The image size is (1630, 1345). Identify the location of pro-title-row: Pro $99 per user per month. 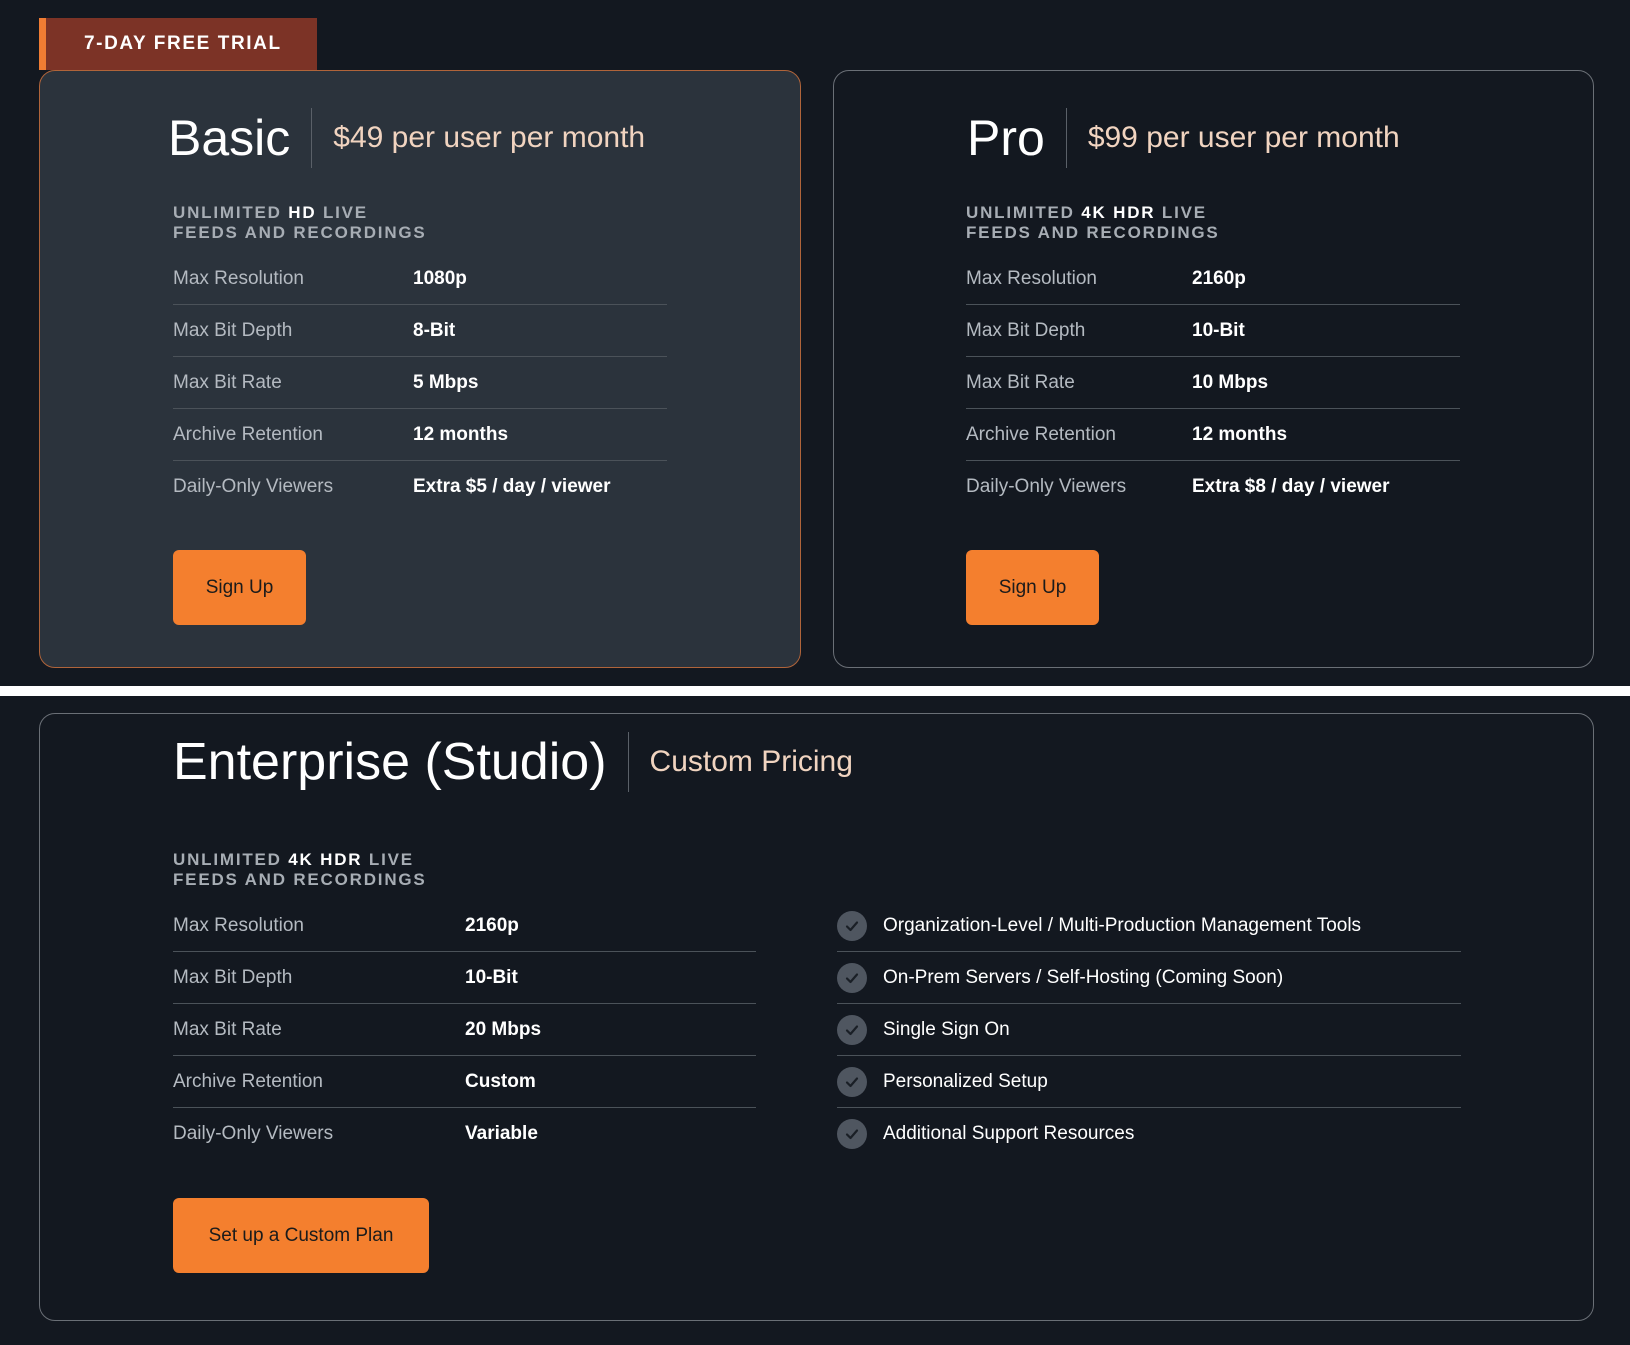
(1183, 138).